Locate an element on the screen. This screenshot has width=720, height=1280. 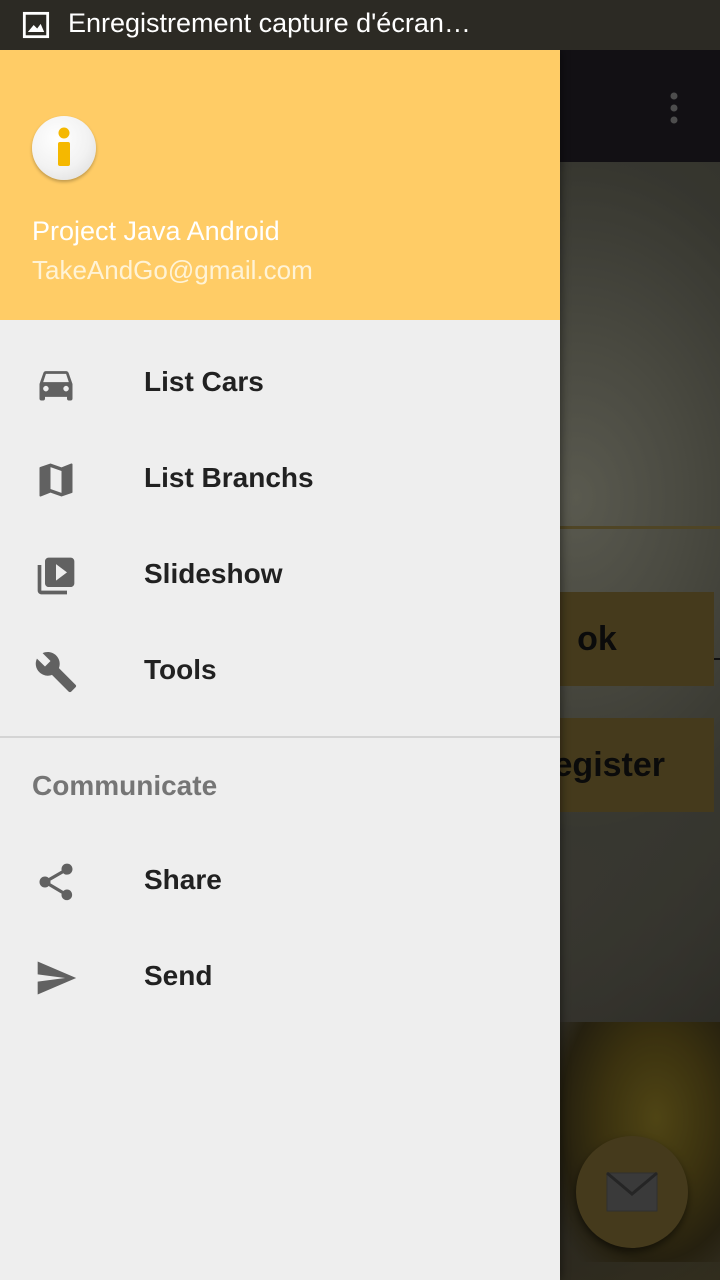
send-icon is located at coordinates (57, 978).